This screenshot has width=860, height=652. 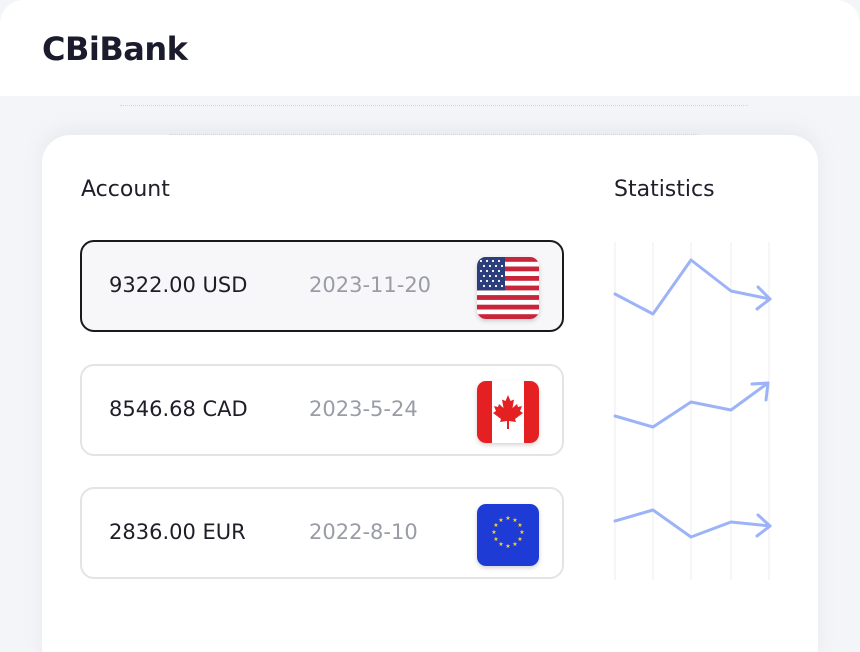 What do you see at coordinates (178, 285) in the screenshot?
I see `account-amount: 9322.00 USD` at bounding box center [178, 285].